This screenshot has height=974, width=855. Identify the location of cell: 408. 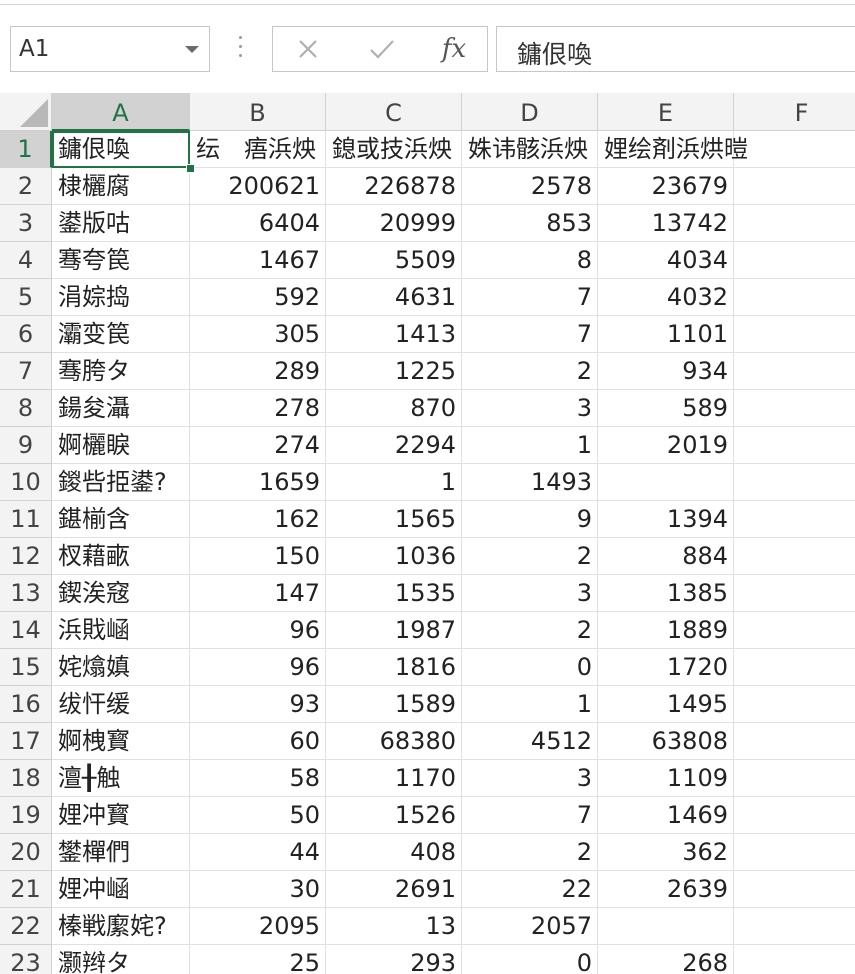
(394, 852).